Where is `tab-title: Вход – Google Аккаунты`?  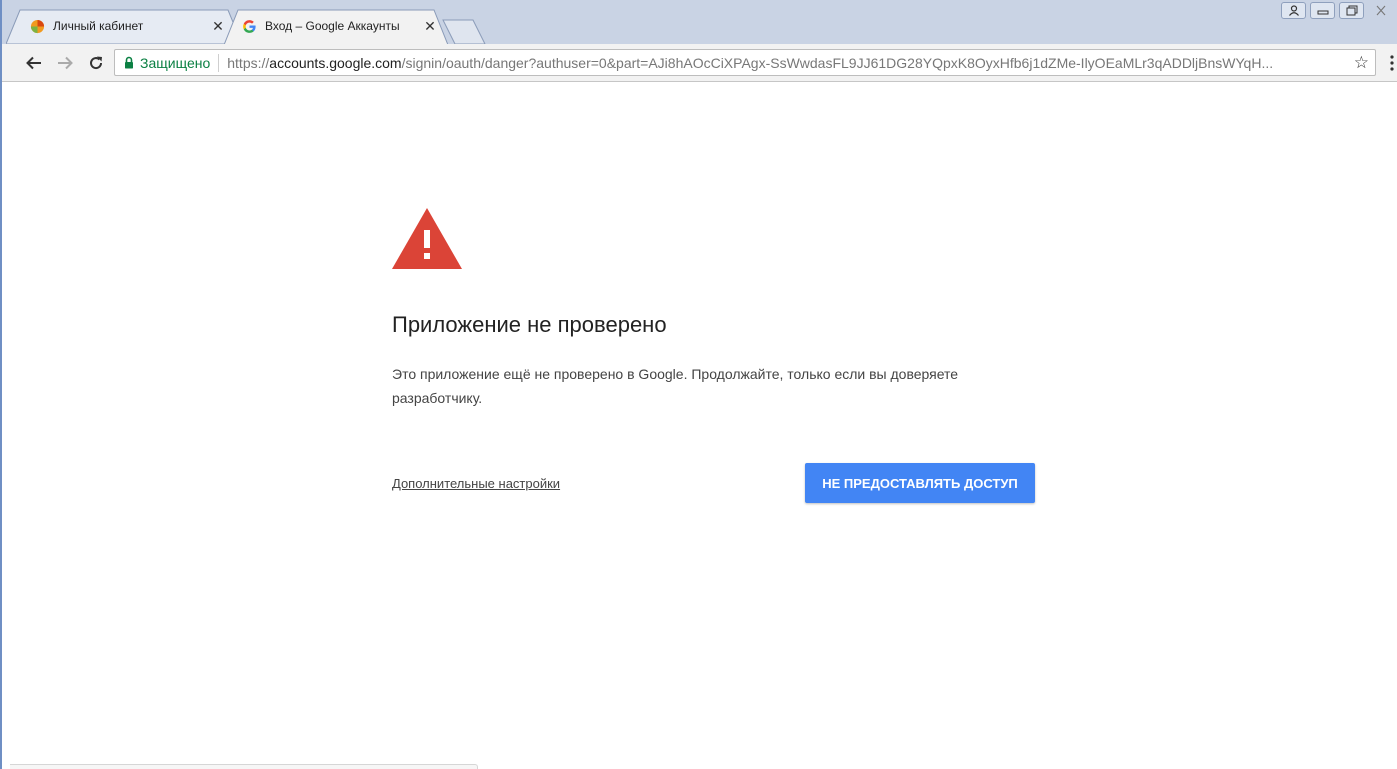
tab-title: Вход – Google Аккаунты is located at coordinates (332, 26).